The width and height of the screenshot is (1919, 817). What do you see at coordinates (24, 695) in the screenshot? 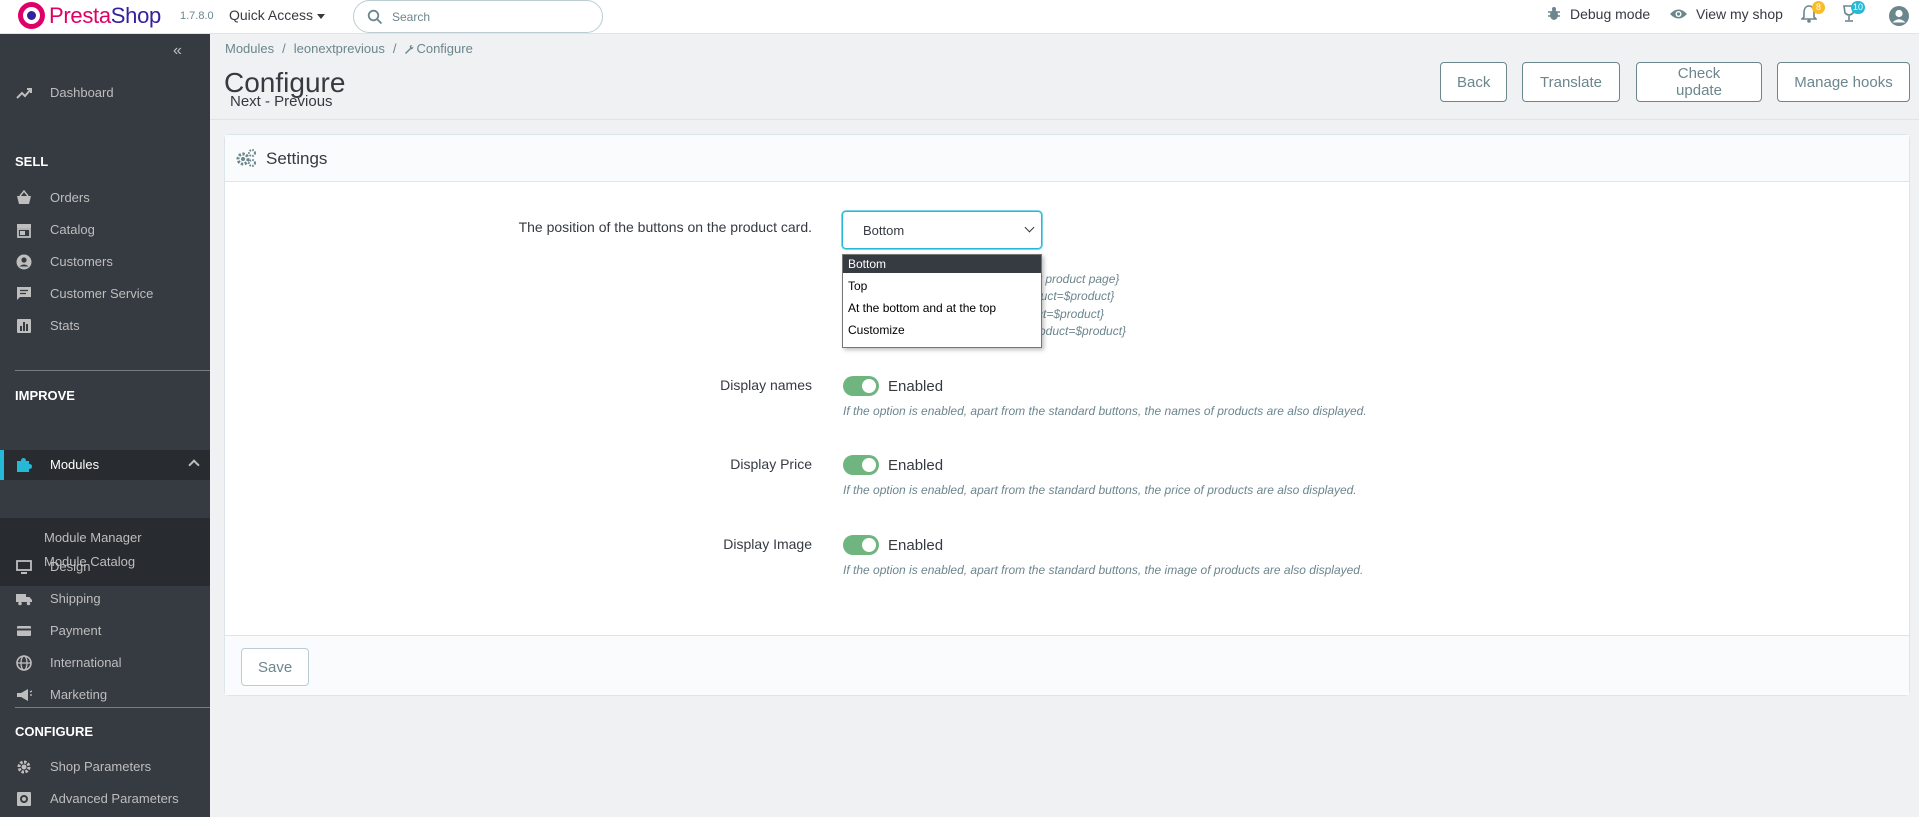
I see `megaphone-icon` at bounding box center [24, 695].